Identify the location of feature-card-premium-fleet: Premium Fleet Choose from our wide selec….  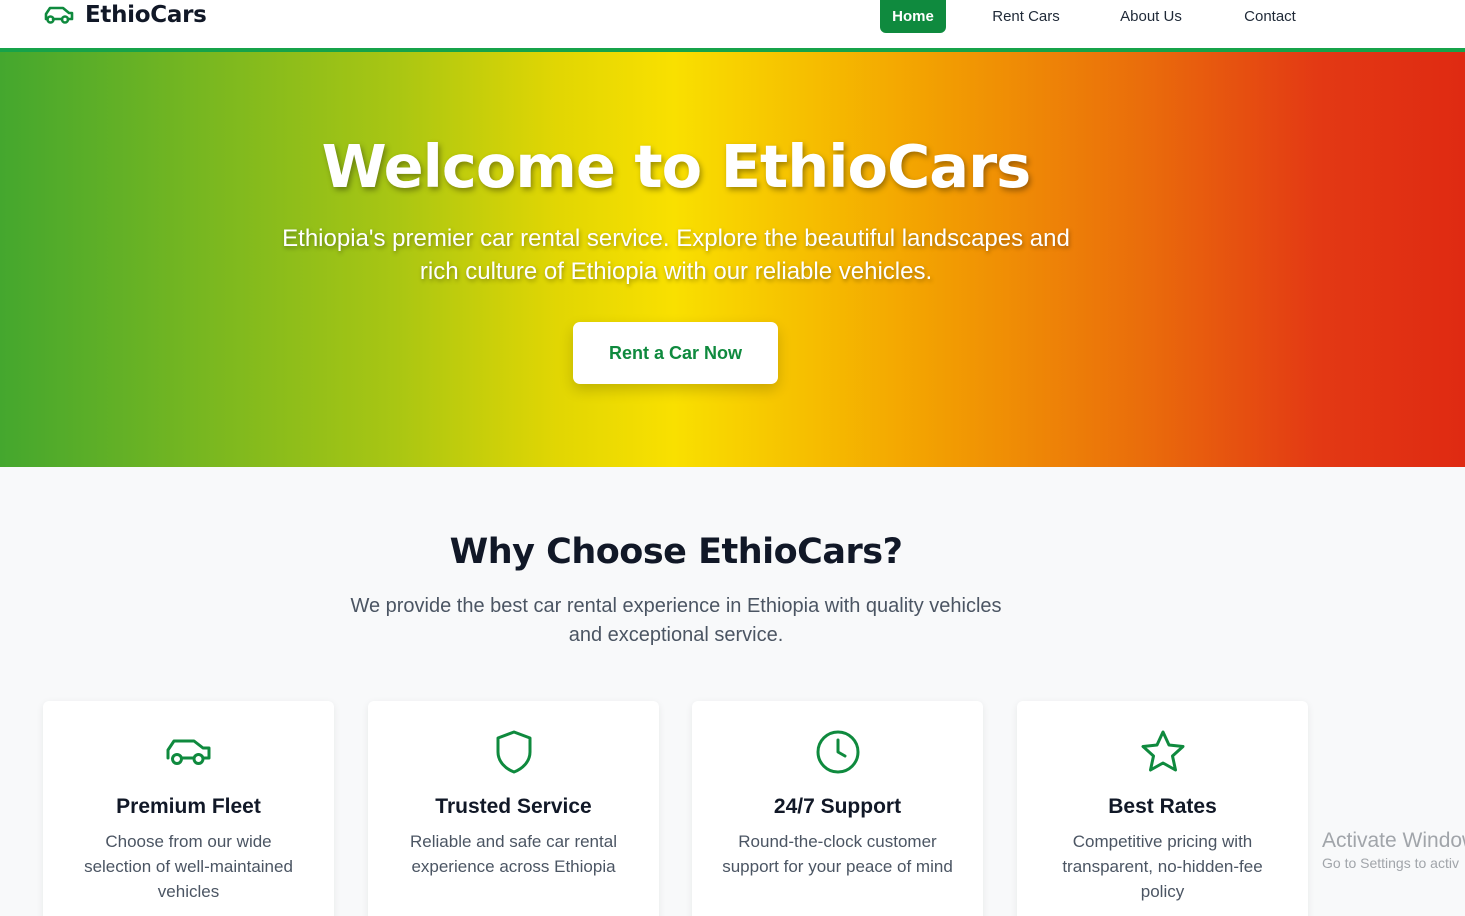
(188, 808).